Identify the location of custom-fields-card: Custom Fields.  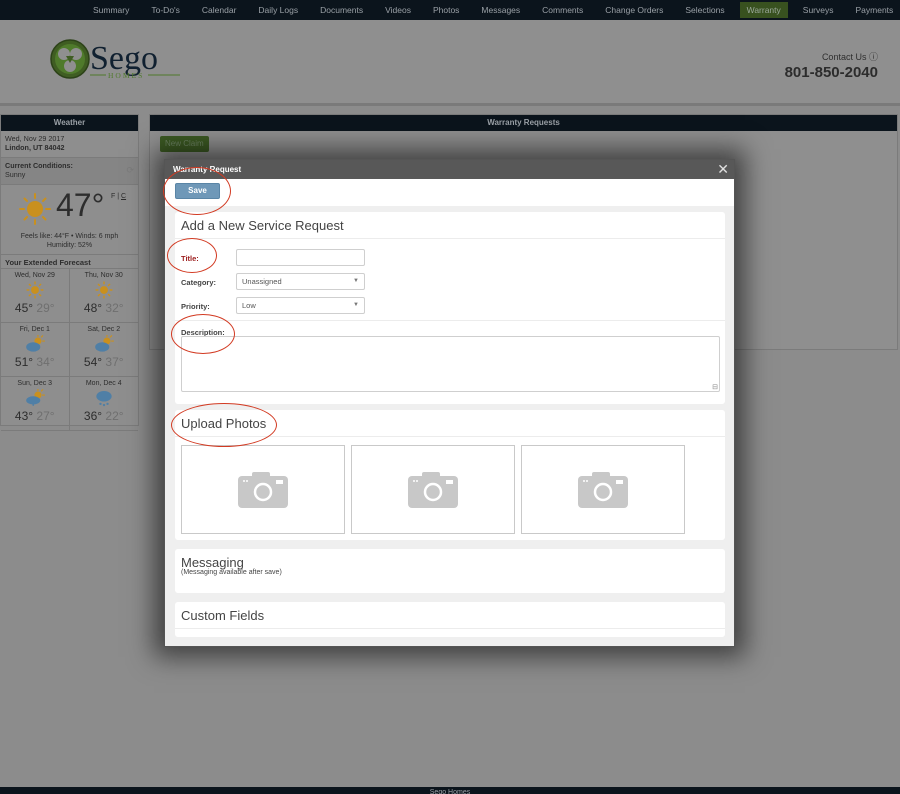
(450, 619).